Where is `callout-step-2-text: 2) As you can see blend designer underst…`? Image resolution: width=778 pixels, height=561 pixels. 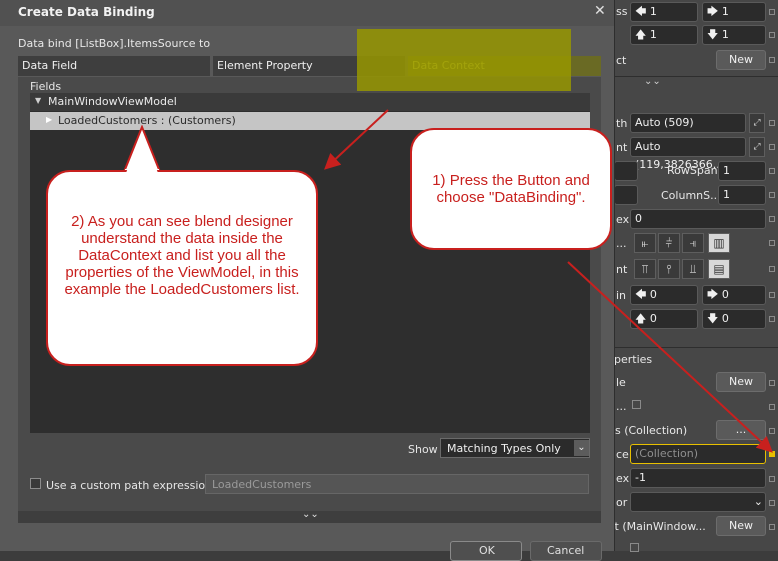
callout-step-2-text: 2) As you can see blend designer underst… is located at coordinates (182, 255).